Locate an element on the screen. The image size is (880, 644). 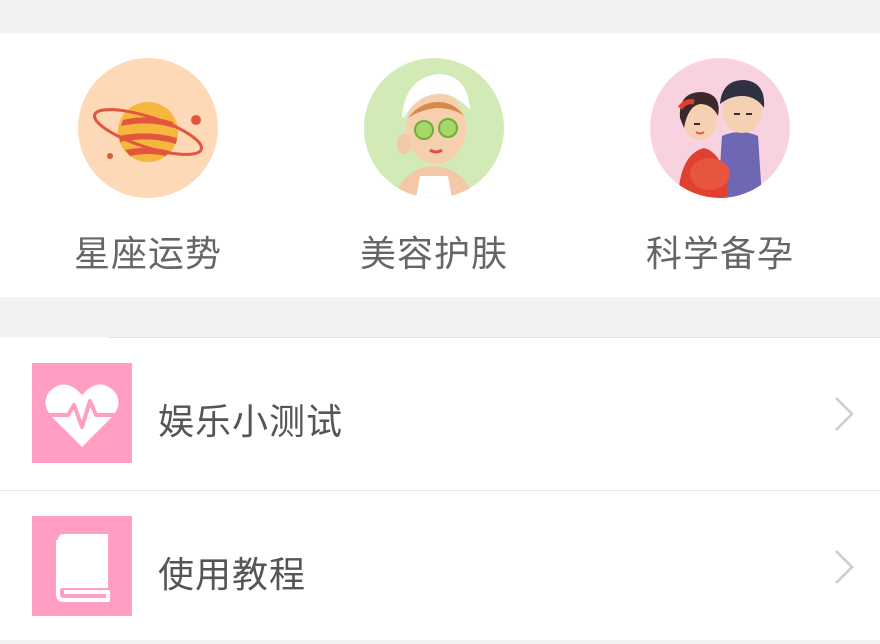
grid-item-pregnancy: 科学备孕 is located at coordinates (715, 165).